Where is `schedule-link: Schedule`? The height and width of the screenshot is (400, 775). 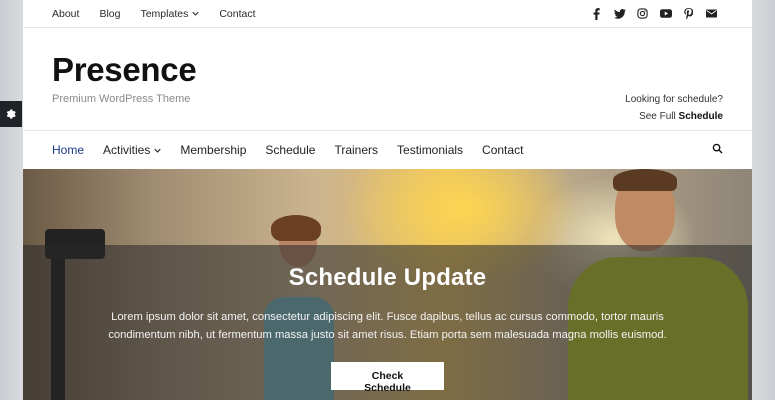
schedule-link: Schedule is located at coordinates (701, 116).